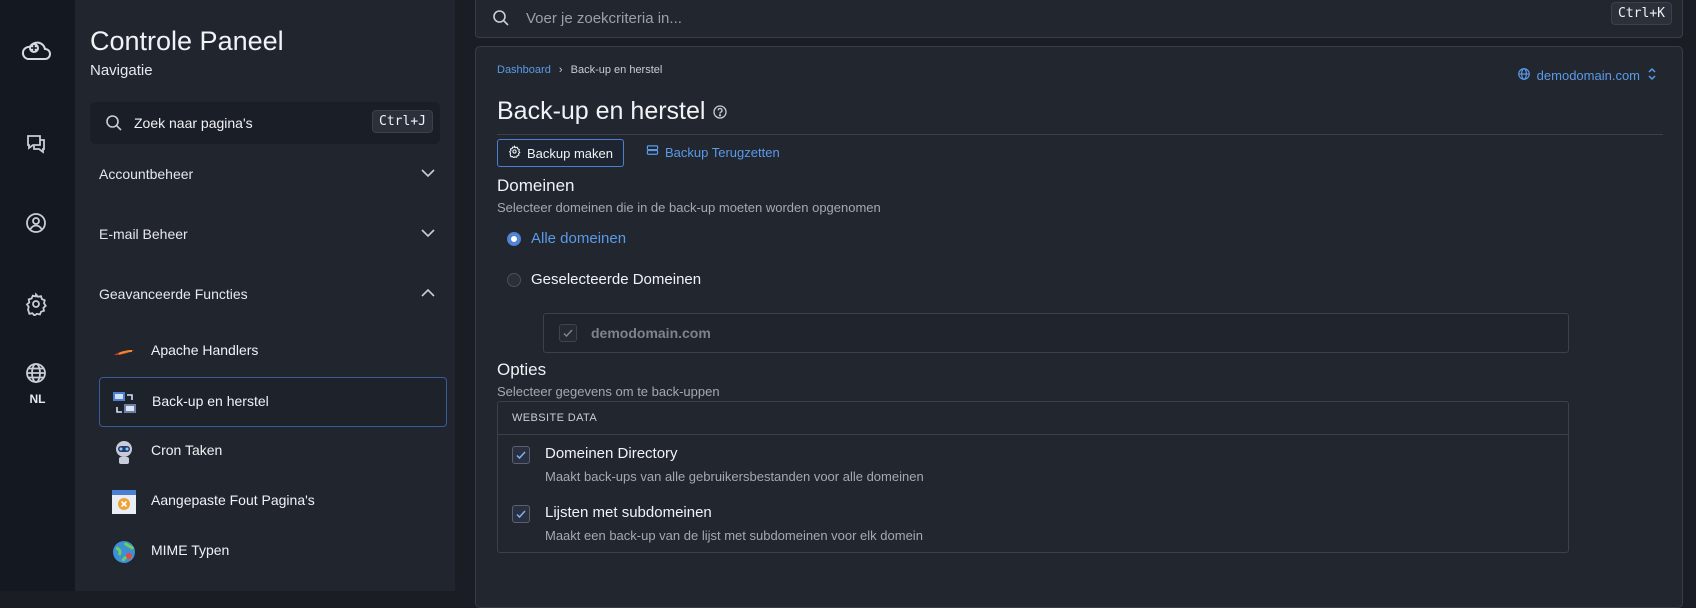  Describe the element at coordinates (720, 111) in the screenshot. I see `help-icon` at that location.